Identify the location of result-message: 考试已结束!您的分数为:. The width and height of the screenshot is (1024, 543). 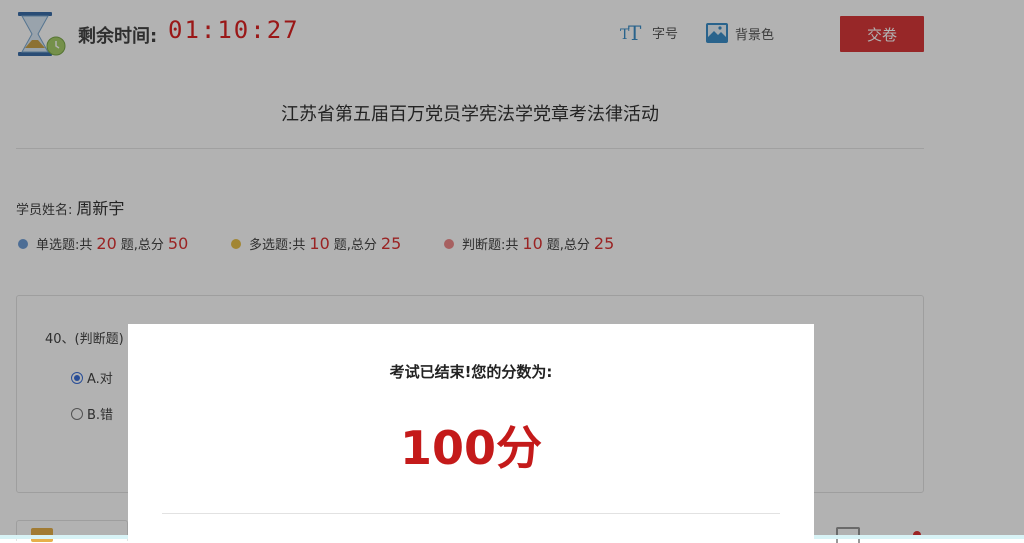
(471, 372).